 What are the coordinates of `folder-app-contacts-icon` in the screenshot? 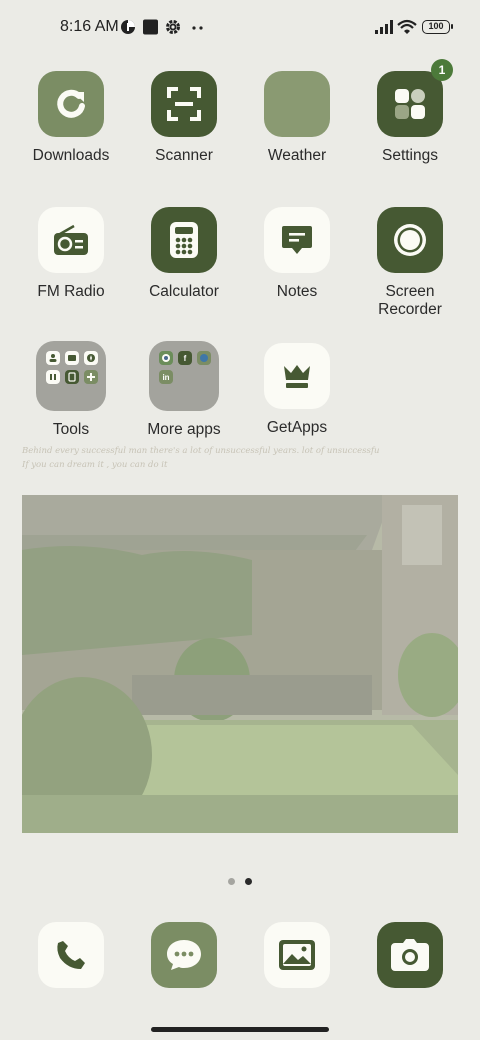 It's located at (53, 358).